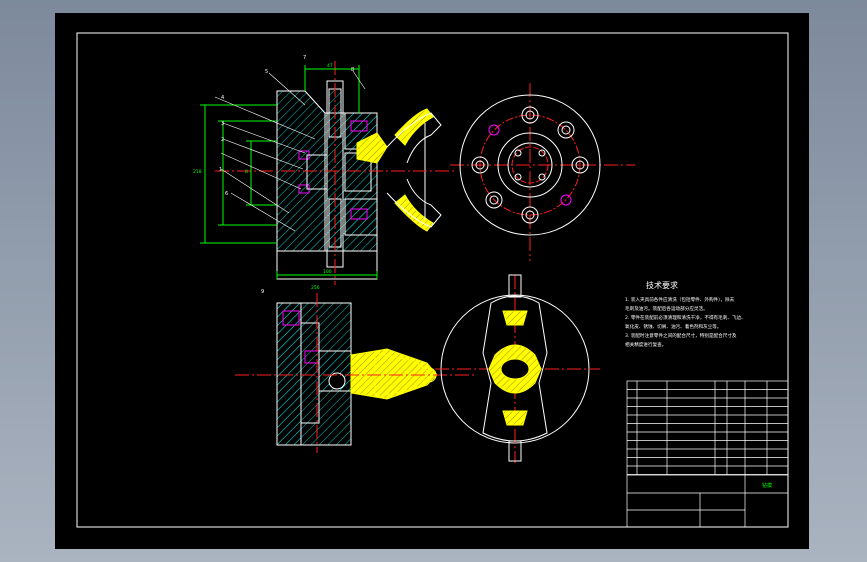 The image size is (867, 562). What do you see at coordinates (352, 70) in the screenshot?
I see `balloon-label: 8` at bounding box center [352, 70].